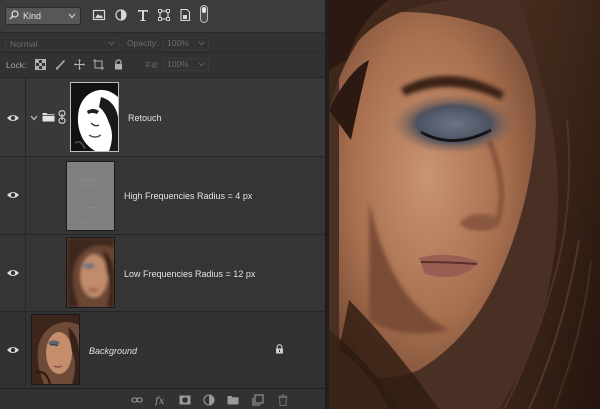 This screenshot has height=409, width=600. I want to click on mask-preview-image, so click(94, 117).